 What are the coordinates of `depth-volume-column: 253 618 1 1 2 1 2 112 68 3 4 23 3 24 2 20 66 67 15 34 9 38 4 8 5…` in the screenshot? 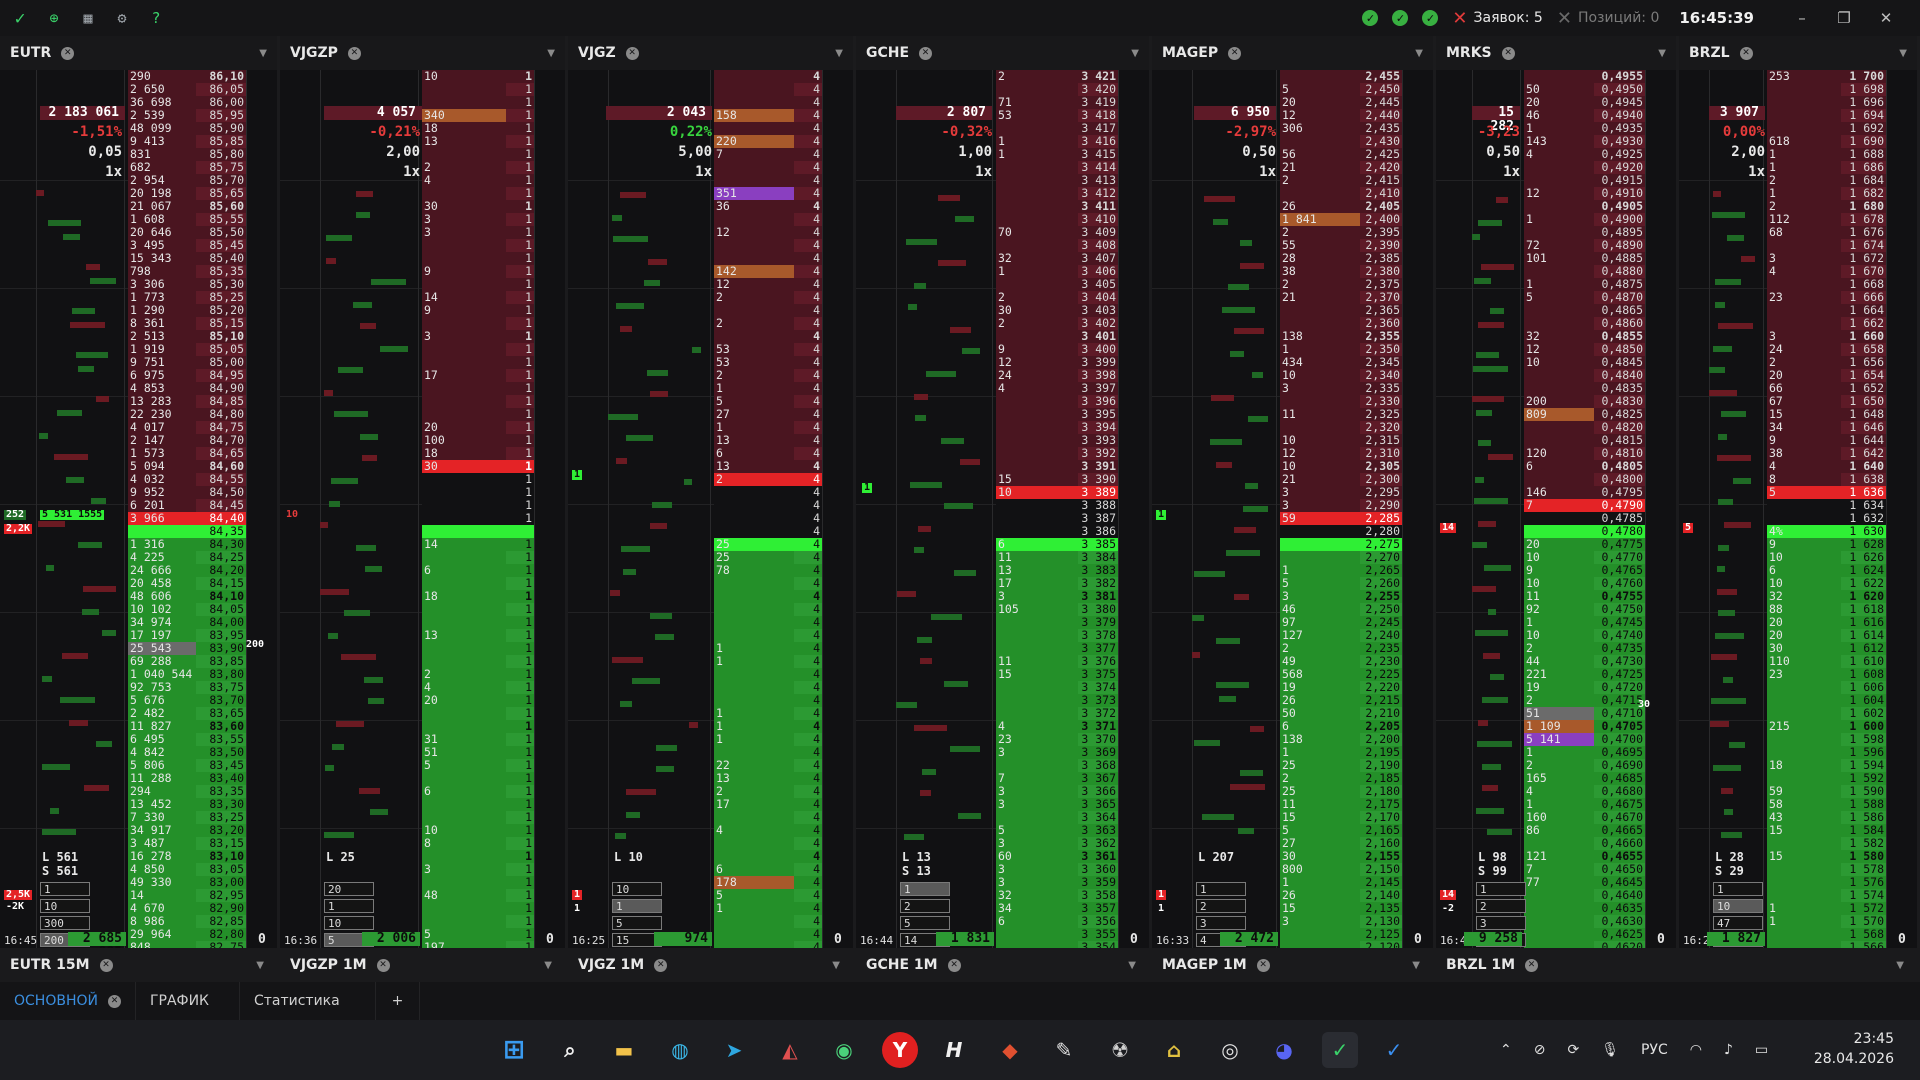 It's located at (1804, 509).